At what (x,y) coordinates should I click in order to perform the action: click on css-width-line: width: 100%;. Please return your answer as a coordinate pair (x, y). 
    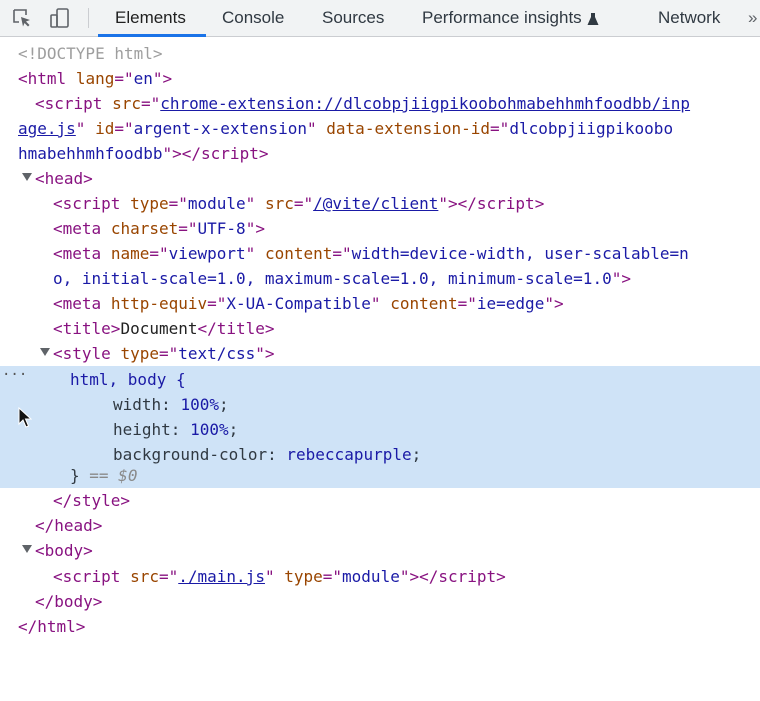
    Looking at the image, I should click on (380, 404).